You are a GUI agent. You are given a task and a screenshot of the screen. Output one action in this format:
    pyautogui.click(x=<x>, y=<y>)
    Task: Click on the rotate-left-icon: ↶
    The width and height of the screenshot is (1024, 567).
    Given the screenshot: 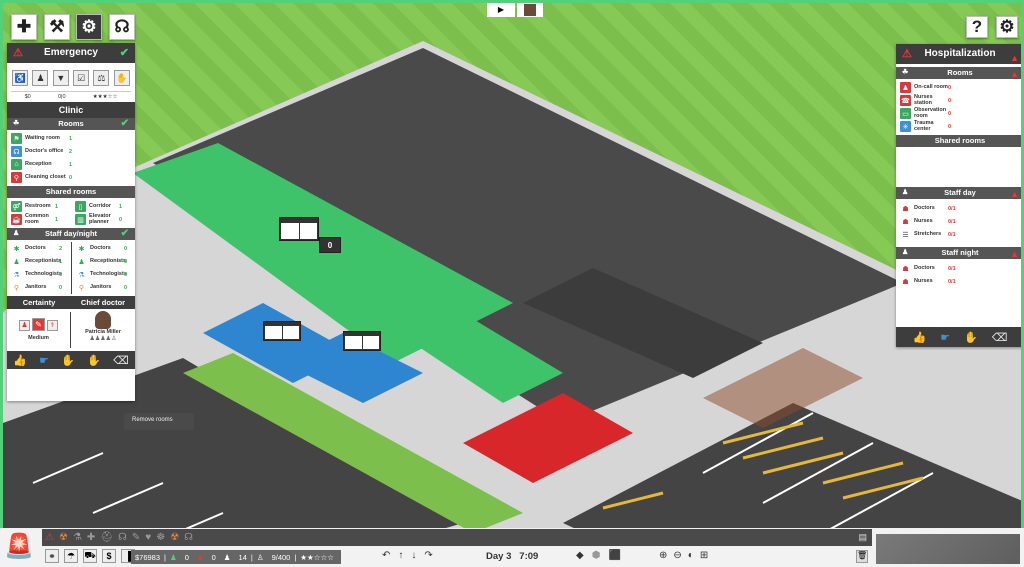 What is the action you would take?
    pyautogui.click(x=386, y=555)
    